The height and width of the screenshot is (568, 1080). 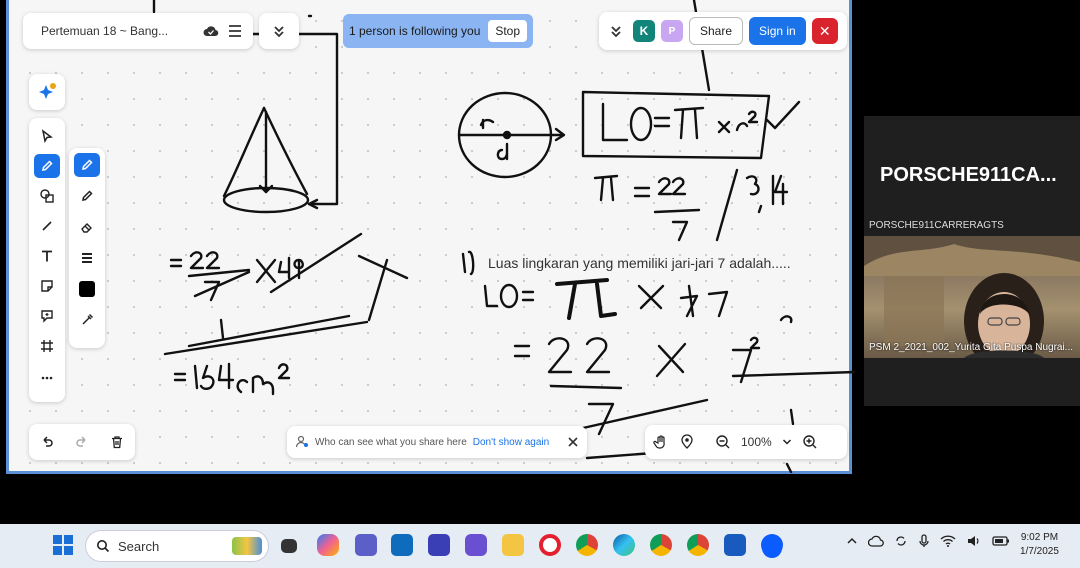 What do you see at coordinates (47, 166) in the screenshot?
I see `pen-tool` at bounding box center [47, 166].